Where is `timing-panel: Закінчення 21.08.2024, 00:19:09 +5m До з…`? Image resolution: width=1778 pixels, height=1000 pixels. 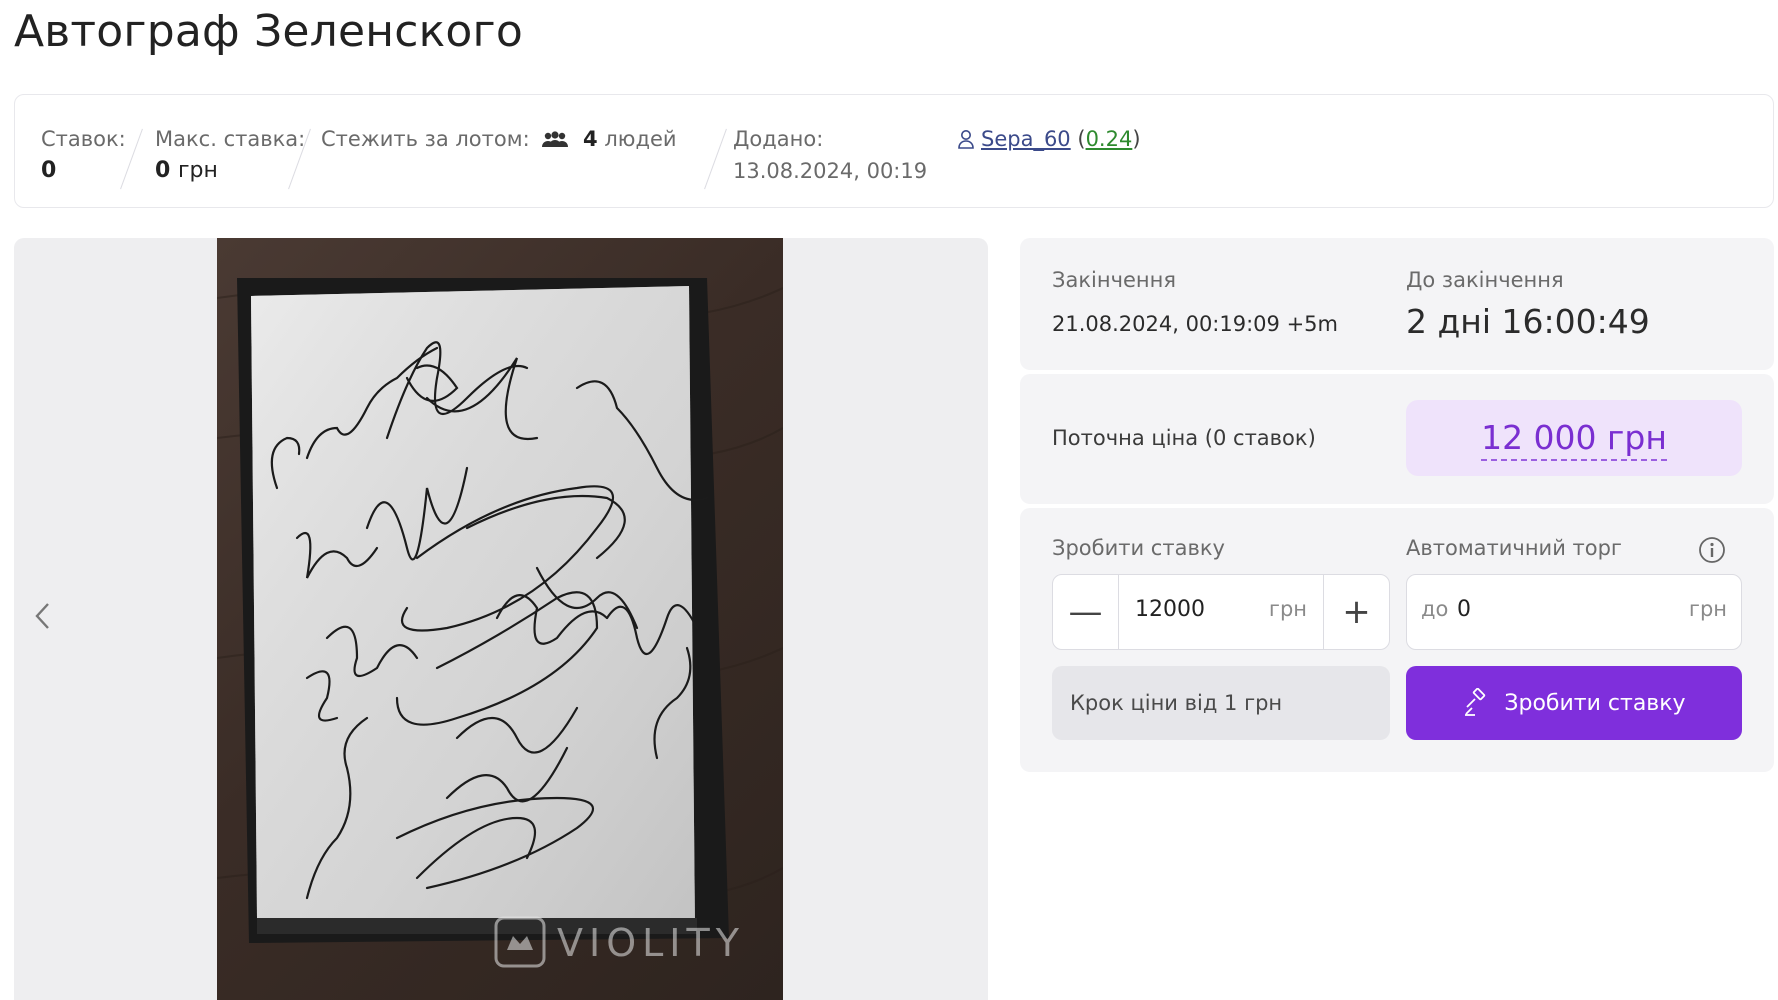
timing-panel: Закінчення 21.08.2024, 00:19:09 +5m До з… is located at coordinates (1397, 304).